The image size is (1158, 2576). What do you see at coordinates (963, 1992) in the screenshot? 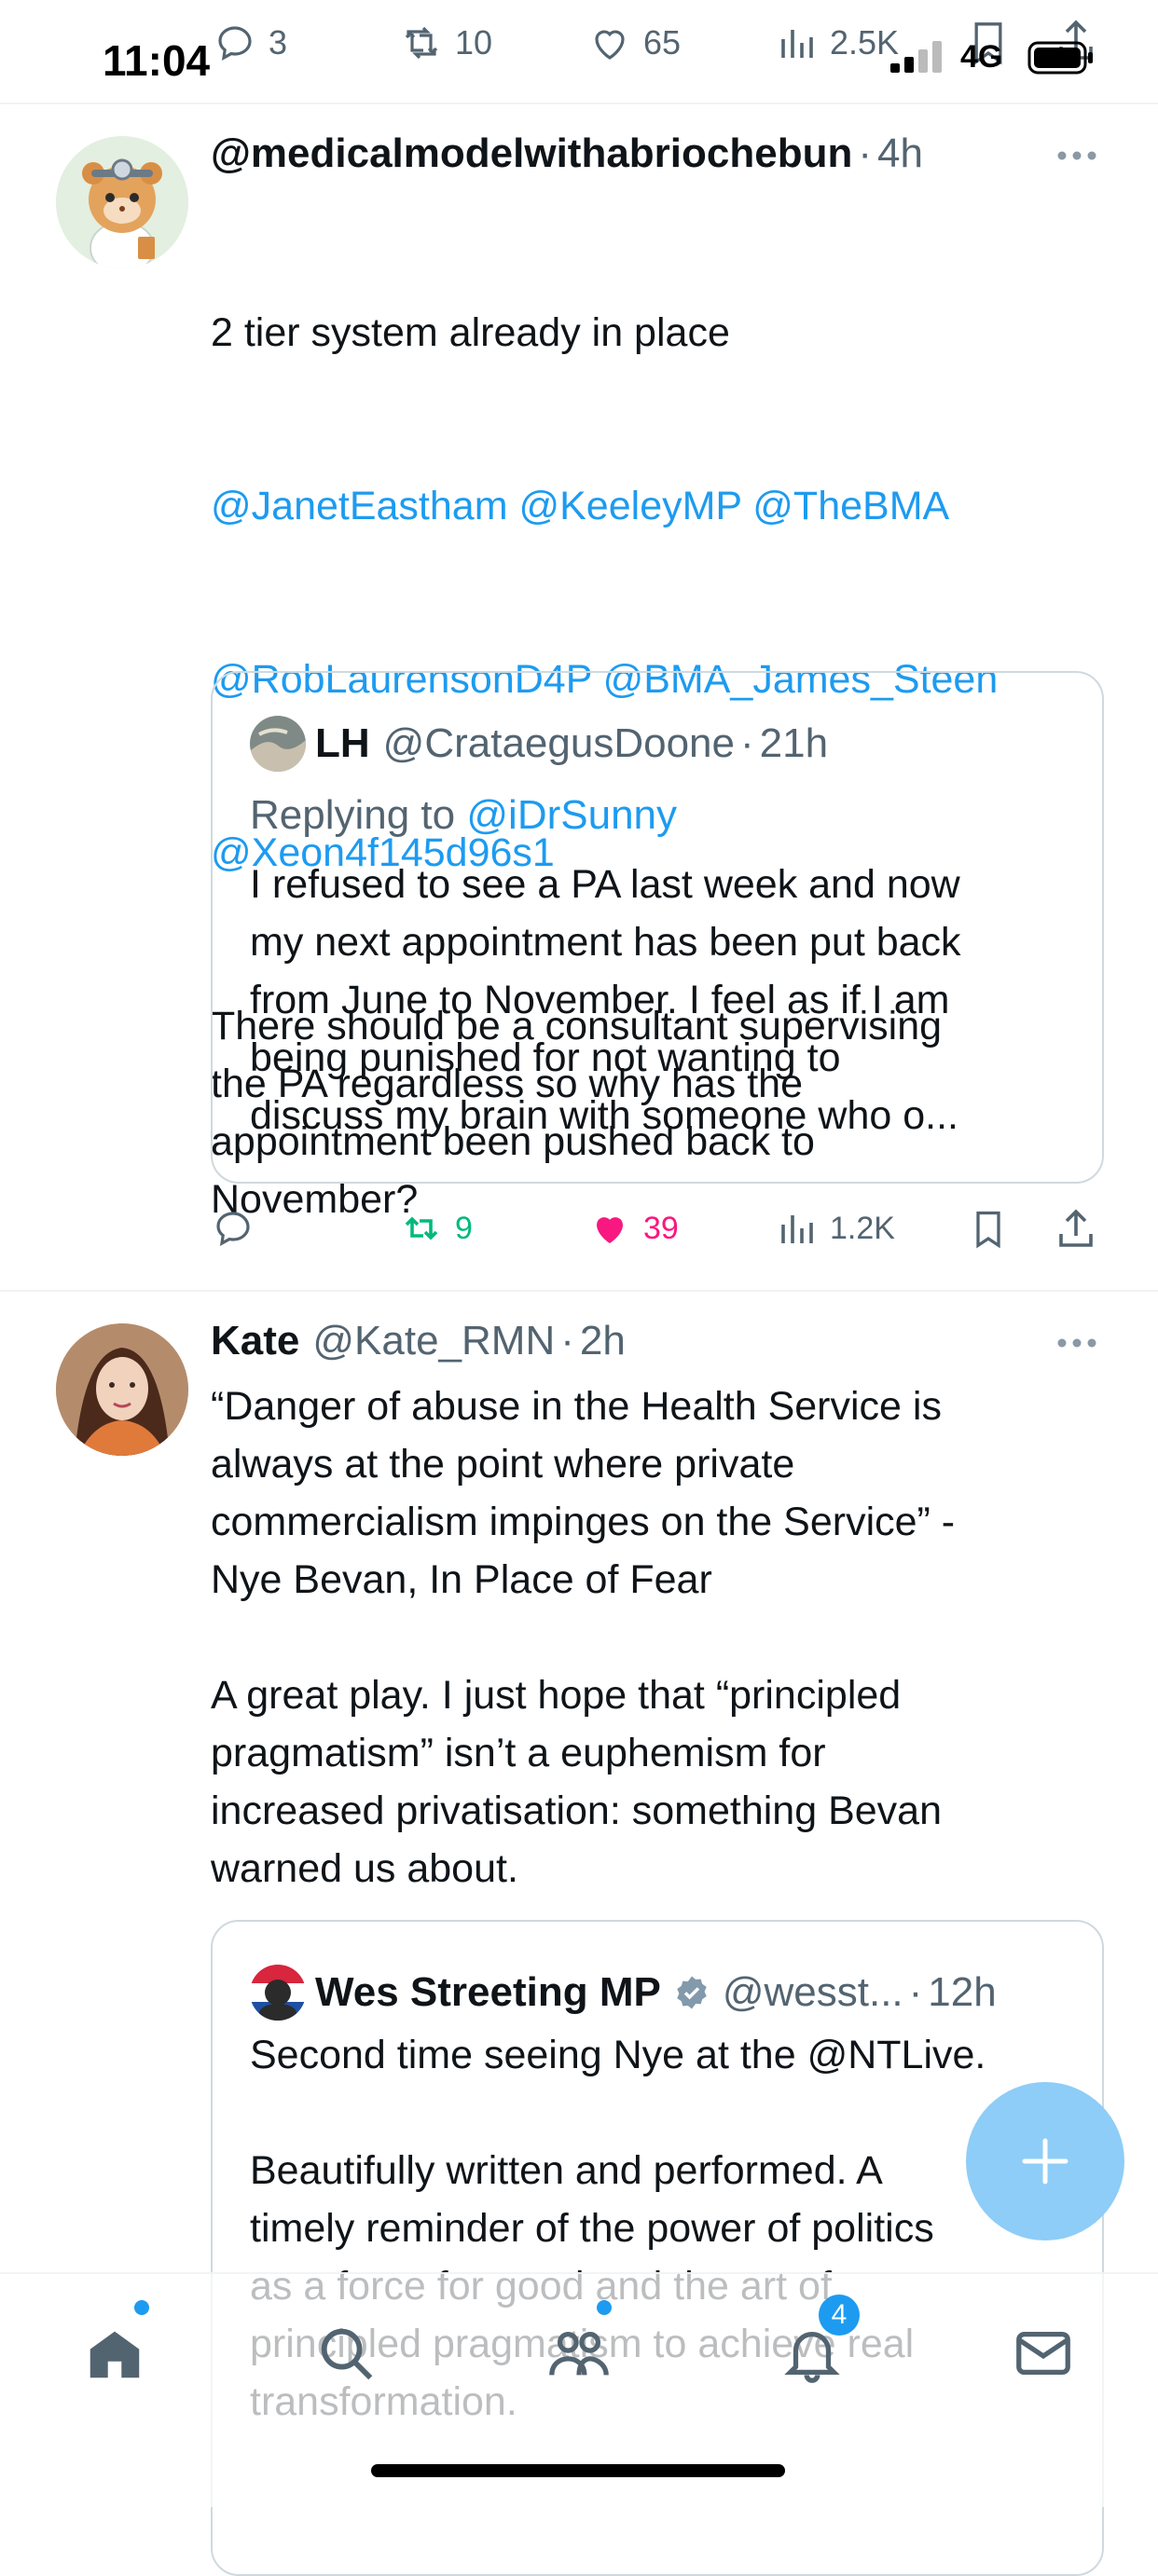
I see `quote2-timestamp: 12h` at bounding box center [963, 1992].